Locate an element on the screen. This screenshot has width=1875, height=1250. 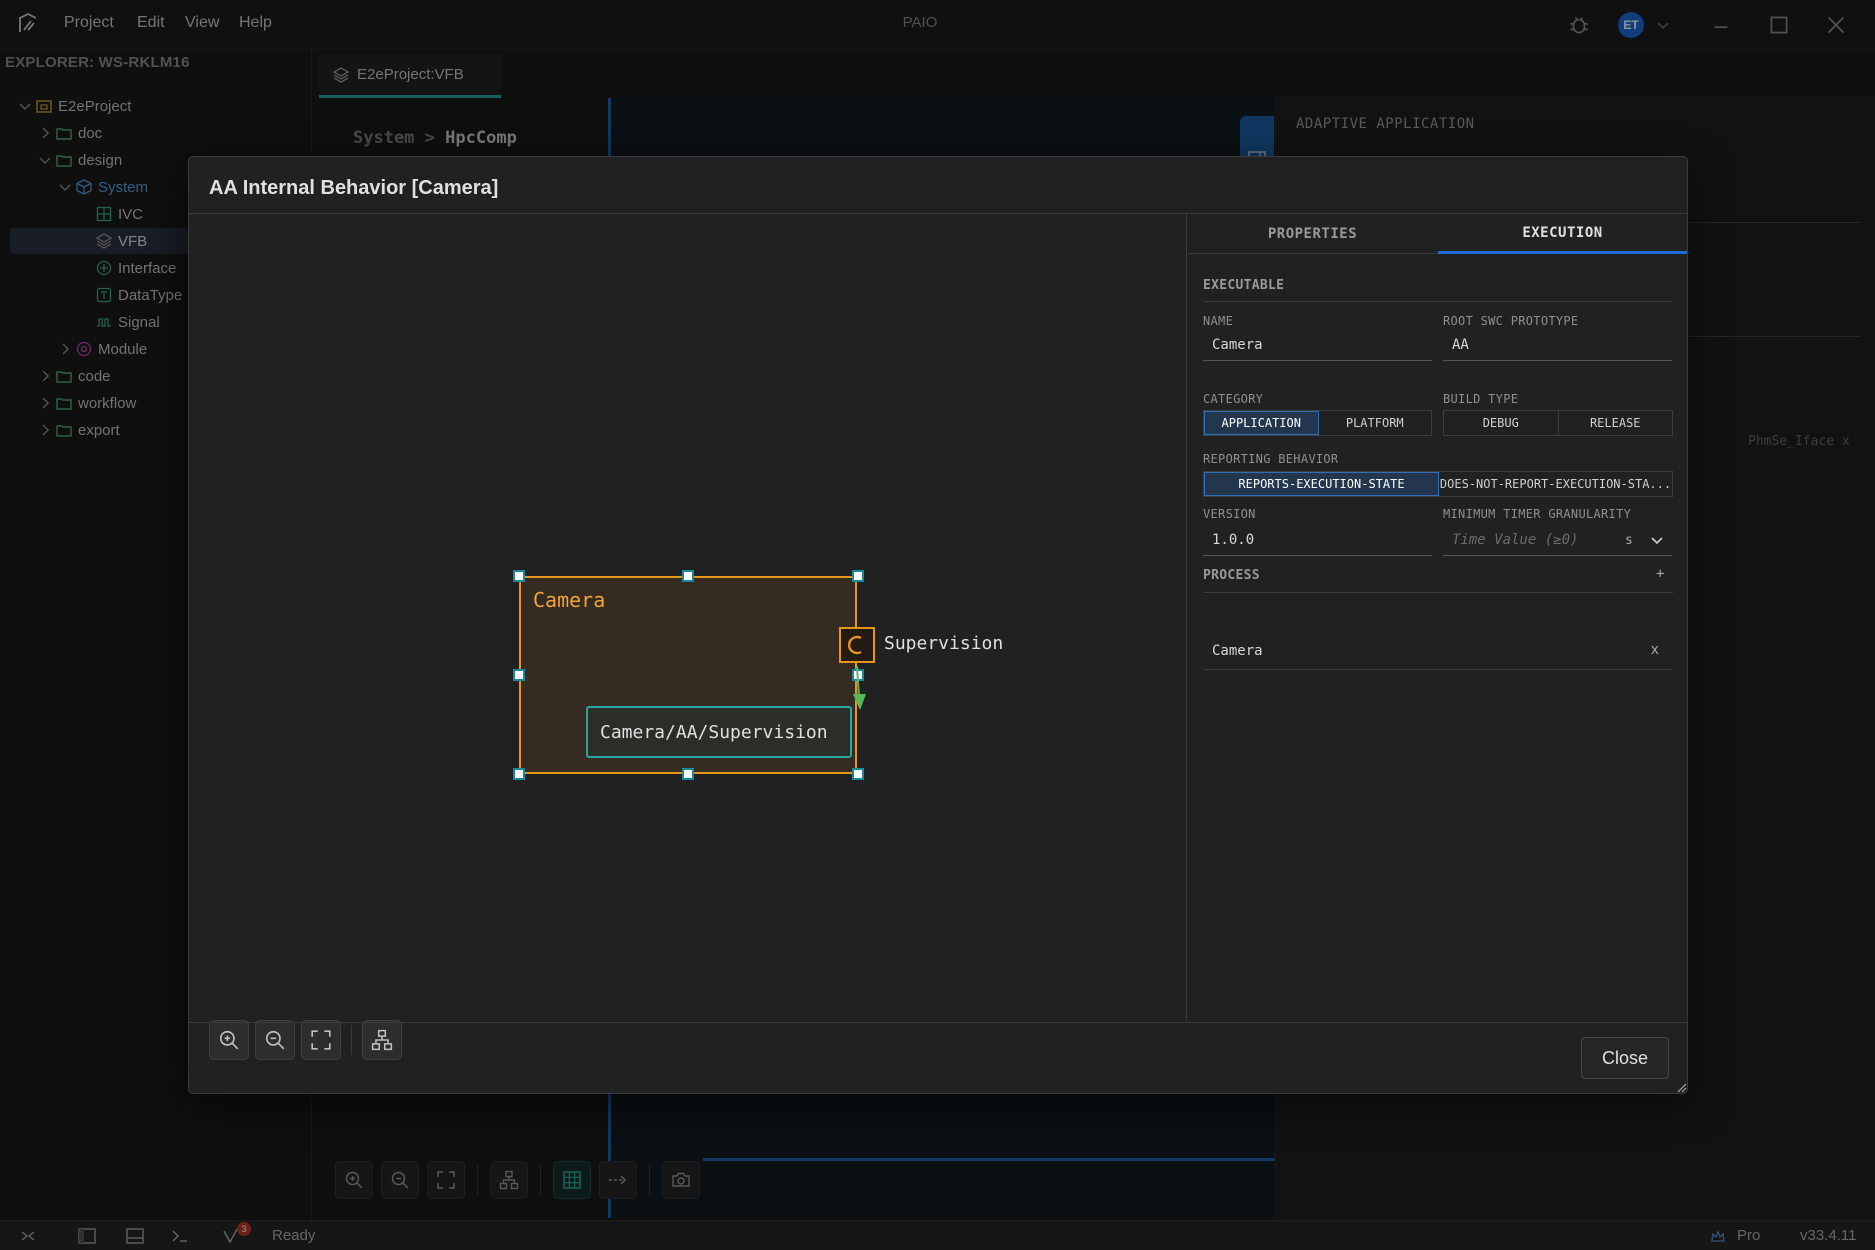
resize-handle-n is located at coordinates (688, 576).